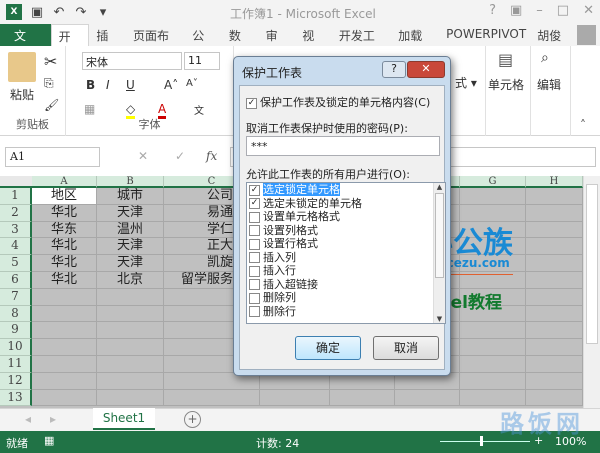 The width and height of the screenshot is (600, 453). Describe the element at coordinates (338, 102) in the screenshot. I see `protect-checkbox: ✓ 保护工作表及锁定的单元格内容(C)` at that location.